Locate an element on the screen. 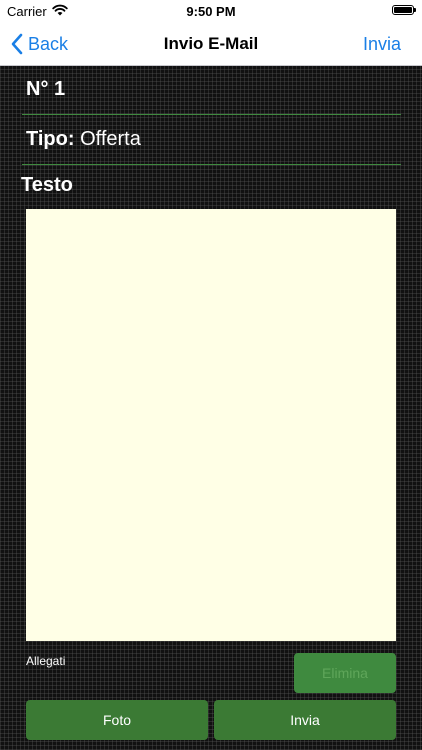 Image resolution: width=422 pixels, height=750 pixels. photo-button: Foto is located at coordinates (117, 720).